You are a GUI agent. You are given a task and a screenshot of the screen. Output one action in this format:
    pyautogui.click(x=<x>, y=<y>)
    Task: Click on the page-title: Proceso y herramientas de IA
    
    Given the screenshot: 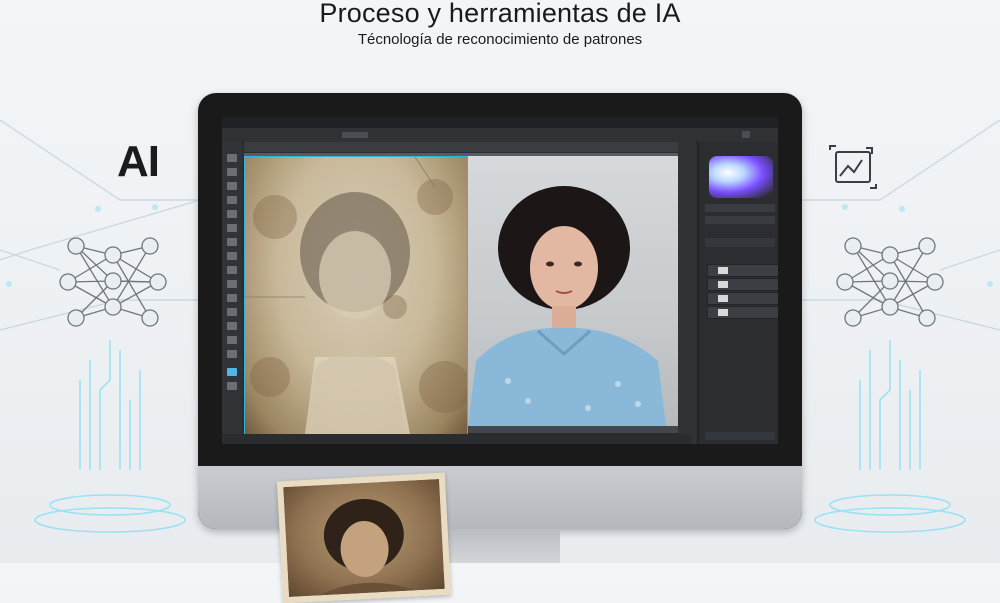 What is the action you would take?
    pyautogui.click(x=500, y=14)
    